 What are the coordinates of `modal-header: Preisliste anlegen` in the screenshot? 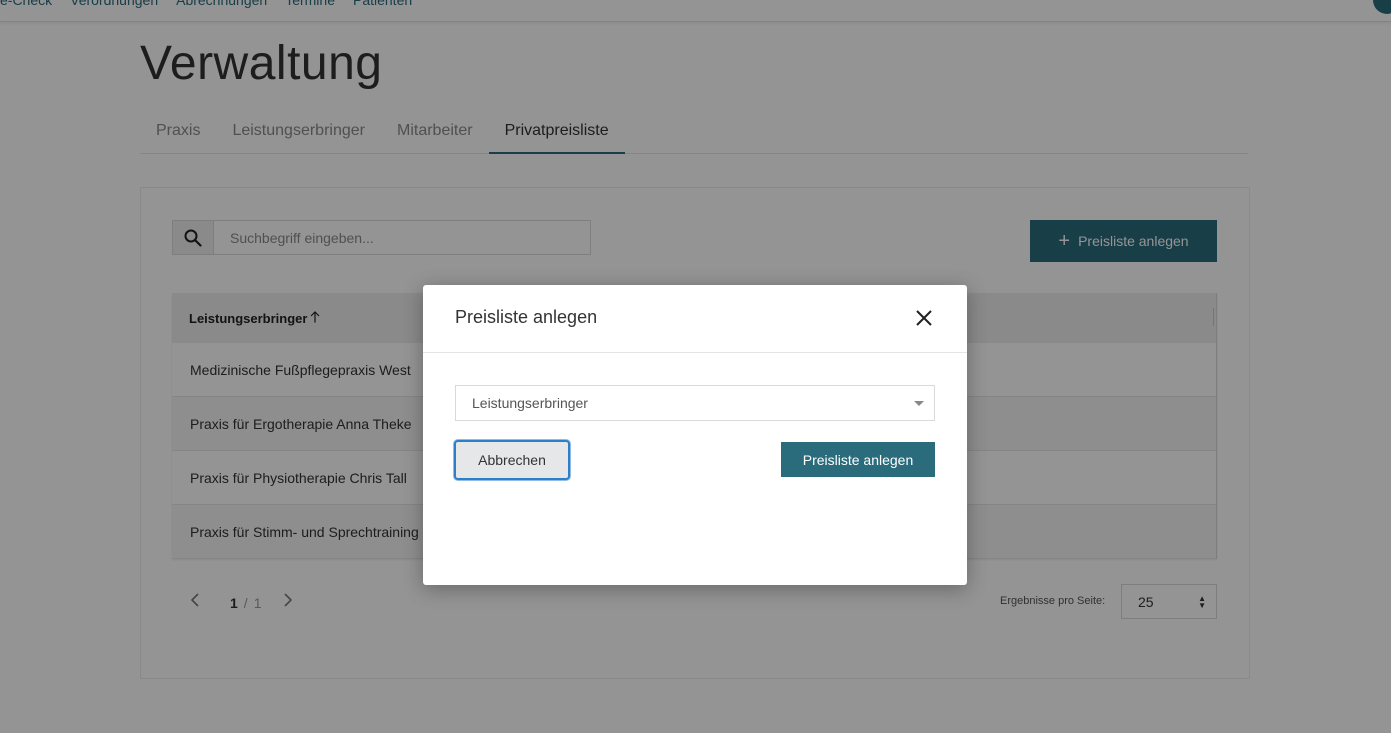 It's located at (695, 319).